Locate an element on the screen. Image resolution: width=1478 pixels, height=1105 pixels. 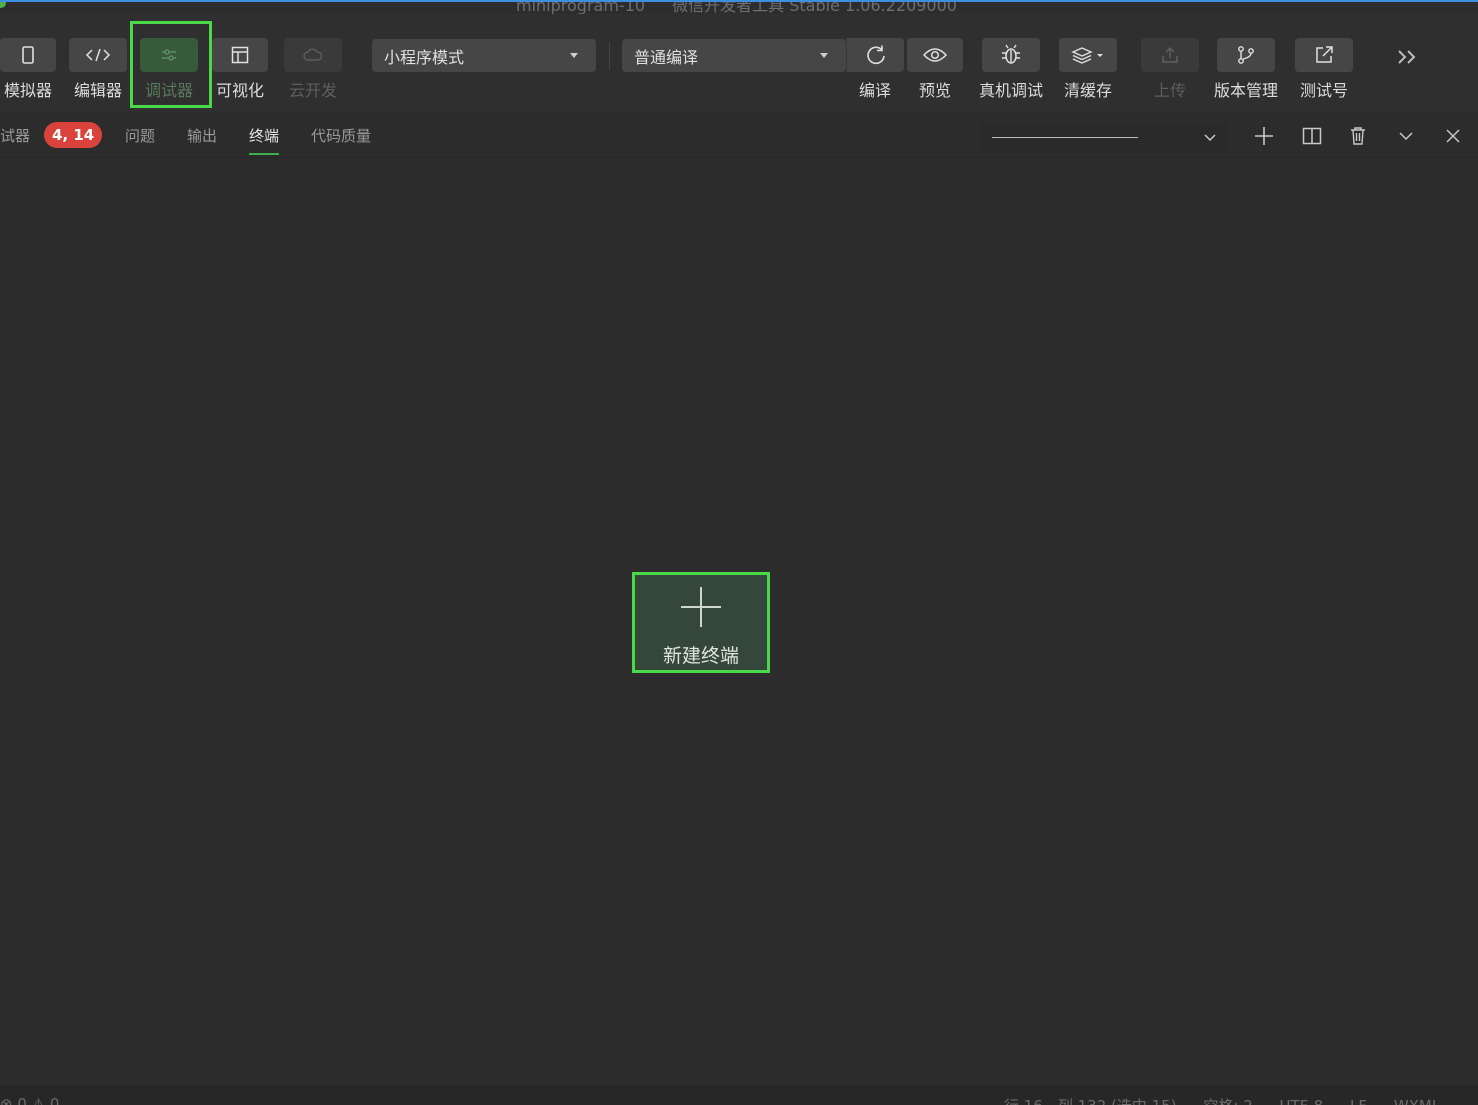
layout-icon is located at coordinates (240, 55).